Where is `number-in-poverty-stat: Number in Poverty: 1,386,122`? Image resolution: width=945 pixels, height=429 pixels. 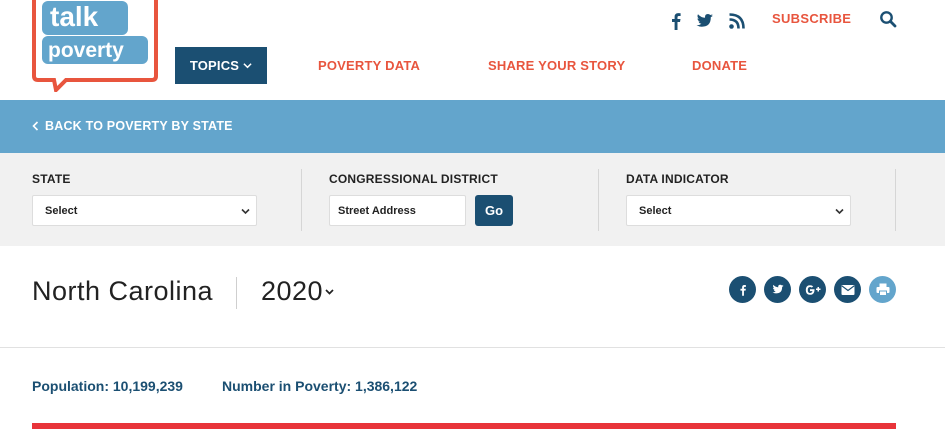
number-in-poverty-stat: Number in Poverty: 1,386,122 is located at coordinates (320, 386).